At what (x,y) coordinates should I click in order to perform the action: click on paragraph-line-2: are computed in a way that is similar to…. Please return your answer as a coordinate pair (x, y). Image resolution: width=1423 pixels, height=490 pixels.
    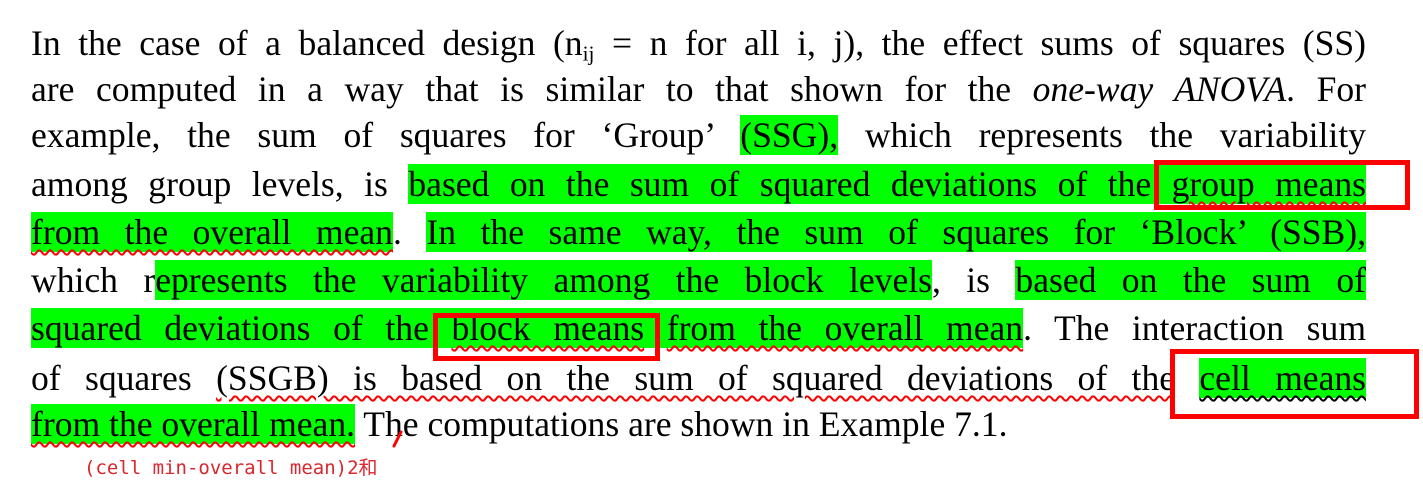
    Looking at the image, I should click on (698, 89).